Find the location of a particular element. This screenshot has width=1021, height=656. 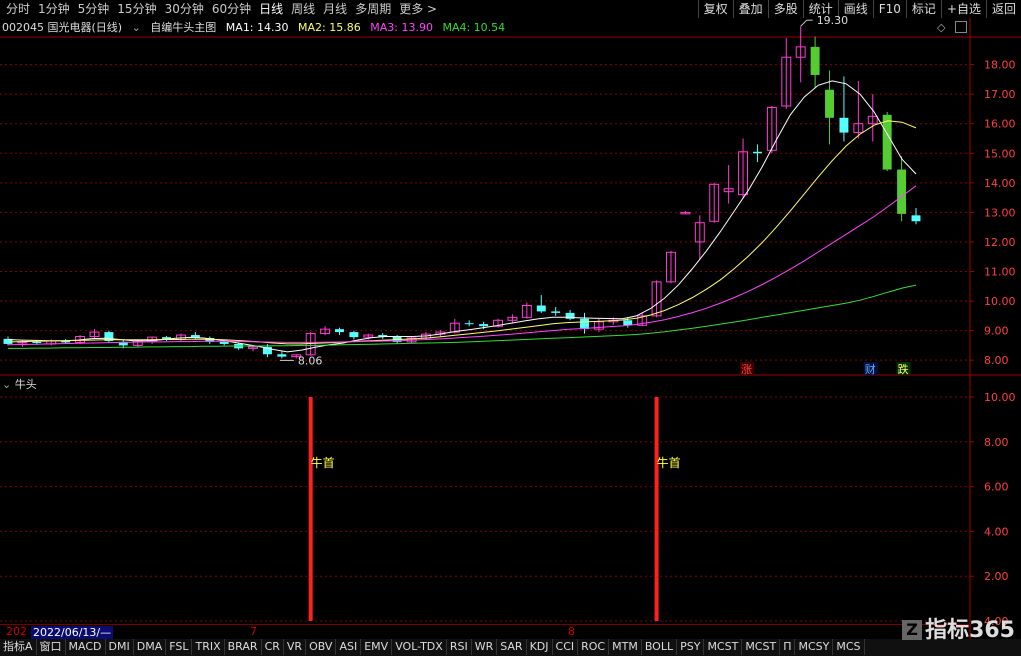

ma4-line is located at coordinates (462, 316).